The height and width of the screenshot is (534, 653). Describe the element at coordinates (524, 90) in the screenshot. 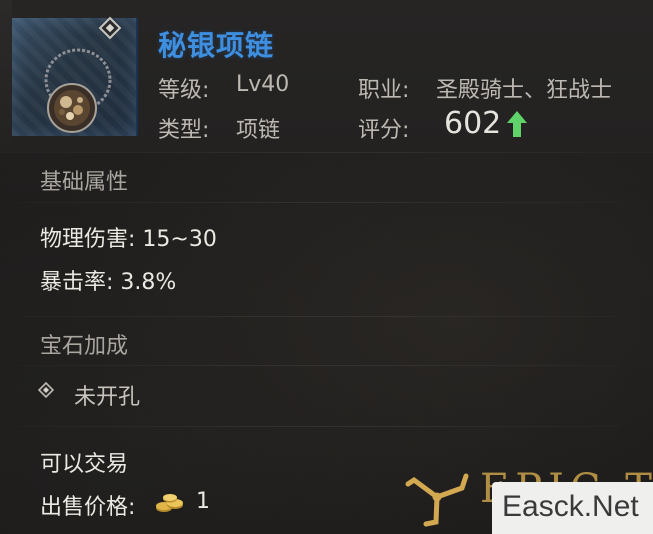

I see `class-value: 圣殿骑士、狂战士` at that location.